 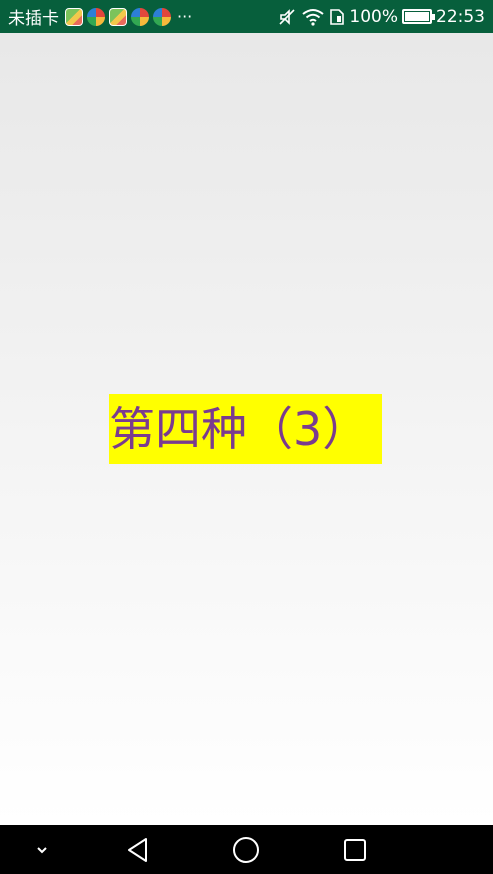 What do you see at coordinates (185, 16) in the screenshot?
I see `more-notifications-label: ···` at bounding box center [185, 16].